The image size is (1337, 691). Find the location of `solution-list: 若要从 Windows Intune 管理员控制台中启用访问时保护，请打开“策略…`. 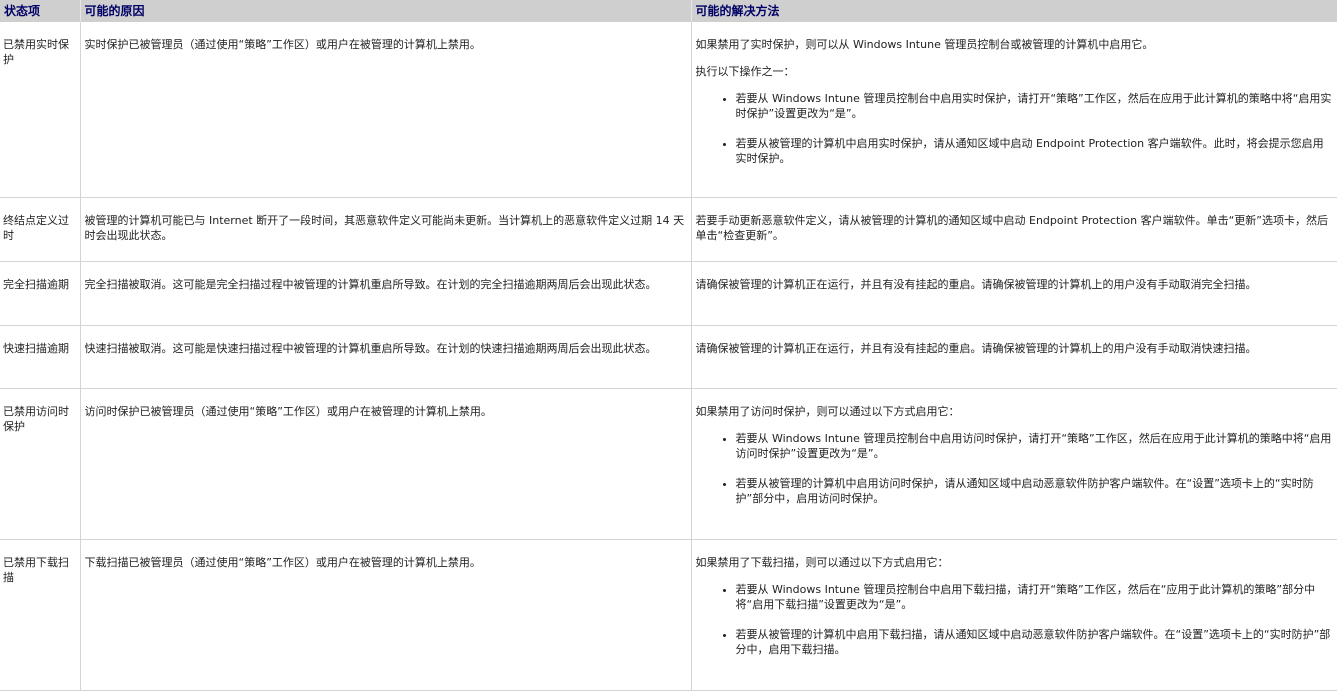

solution-list: 若要从 Windows Intune 管理员控制台中启用访问时保护，请打开“策略… is located at coordinates (1014, 468).